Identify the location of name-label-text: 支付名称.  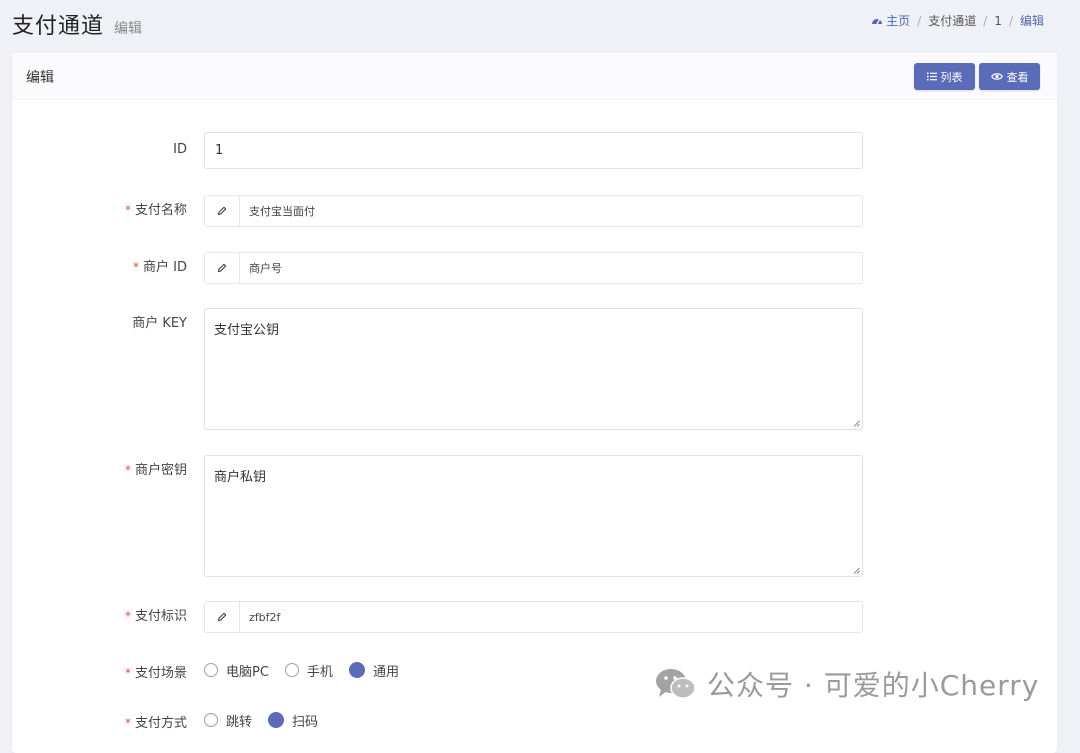
(160, 210).